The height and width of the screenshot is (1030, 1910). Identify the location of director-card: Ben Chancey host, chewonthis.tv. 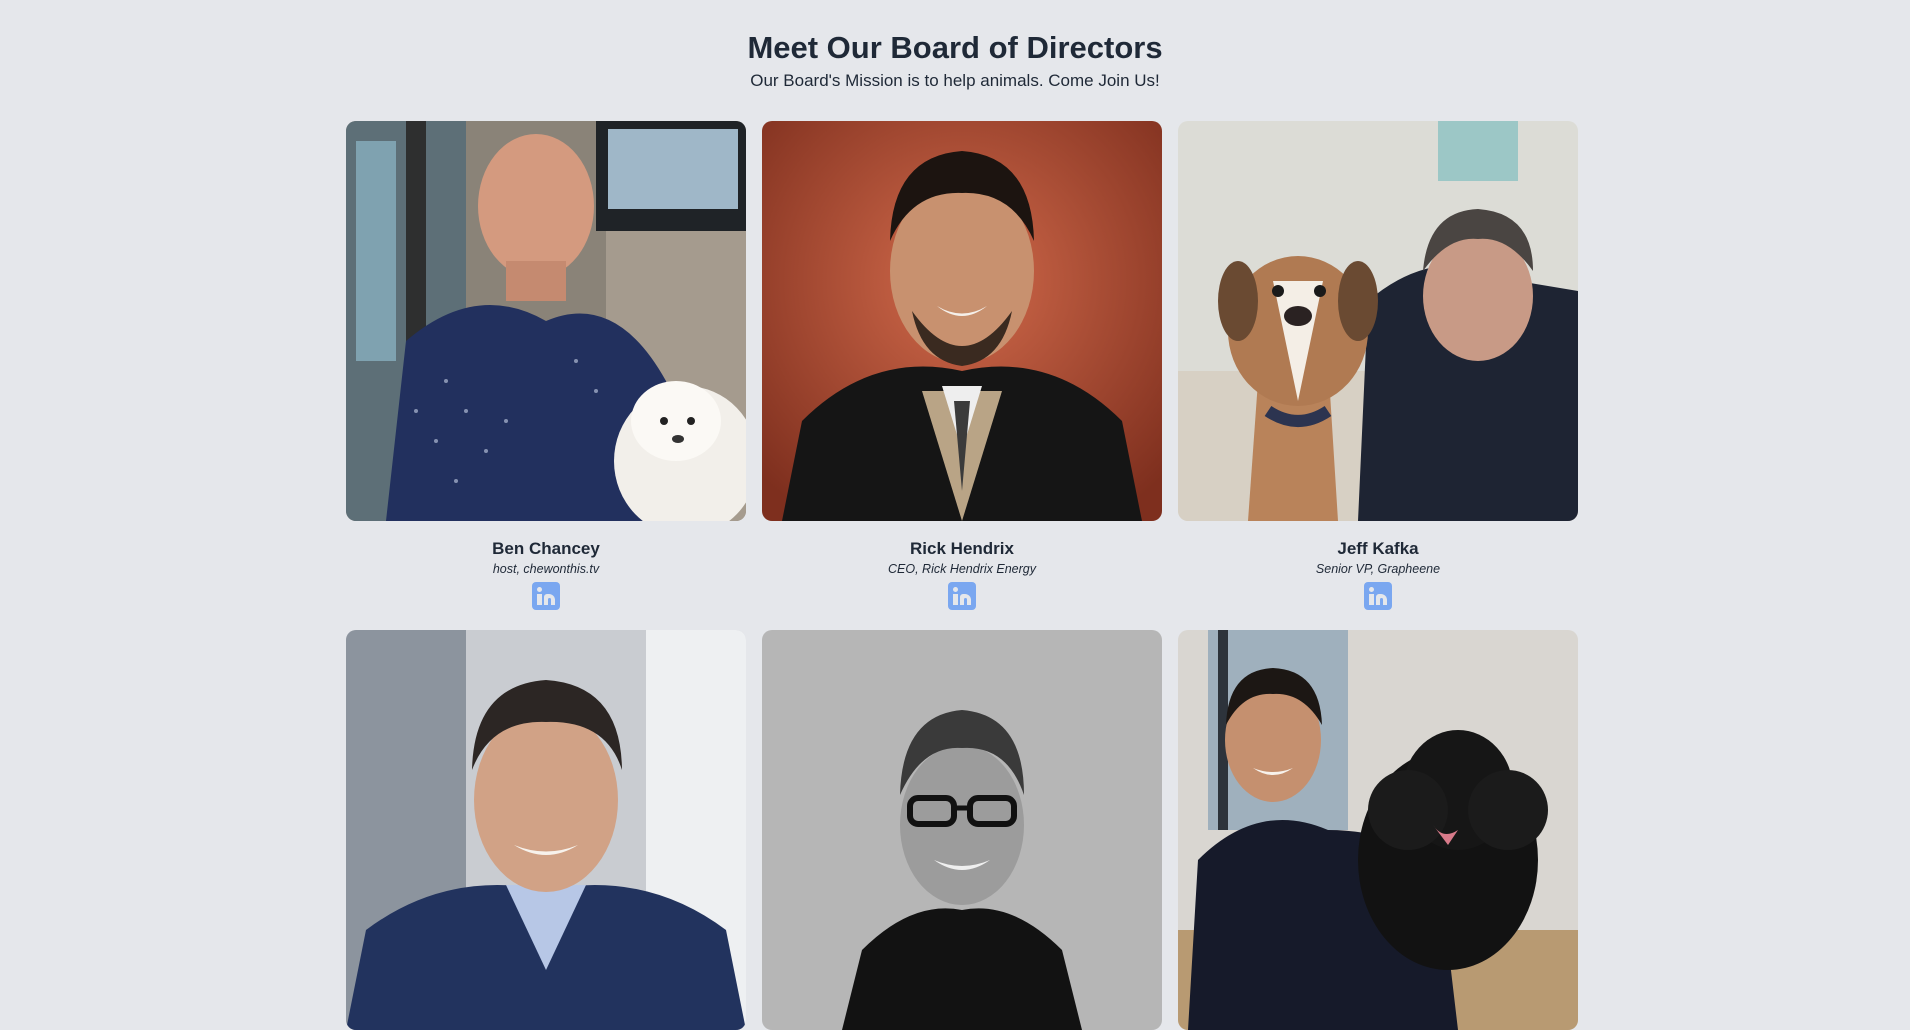
(546, 365).